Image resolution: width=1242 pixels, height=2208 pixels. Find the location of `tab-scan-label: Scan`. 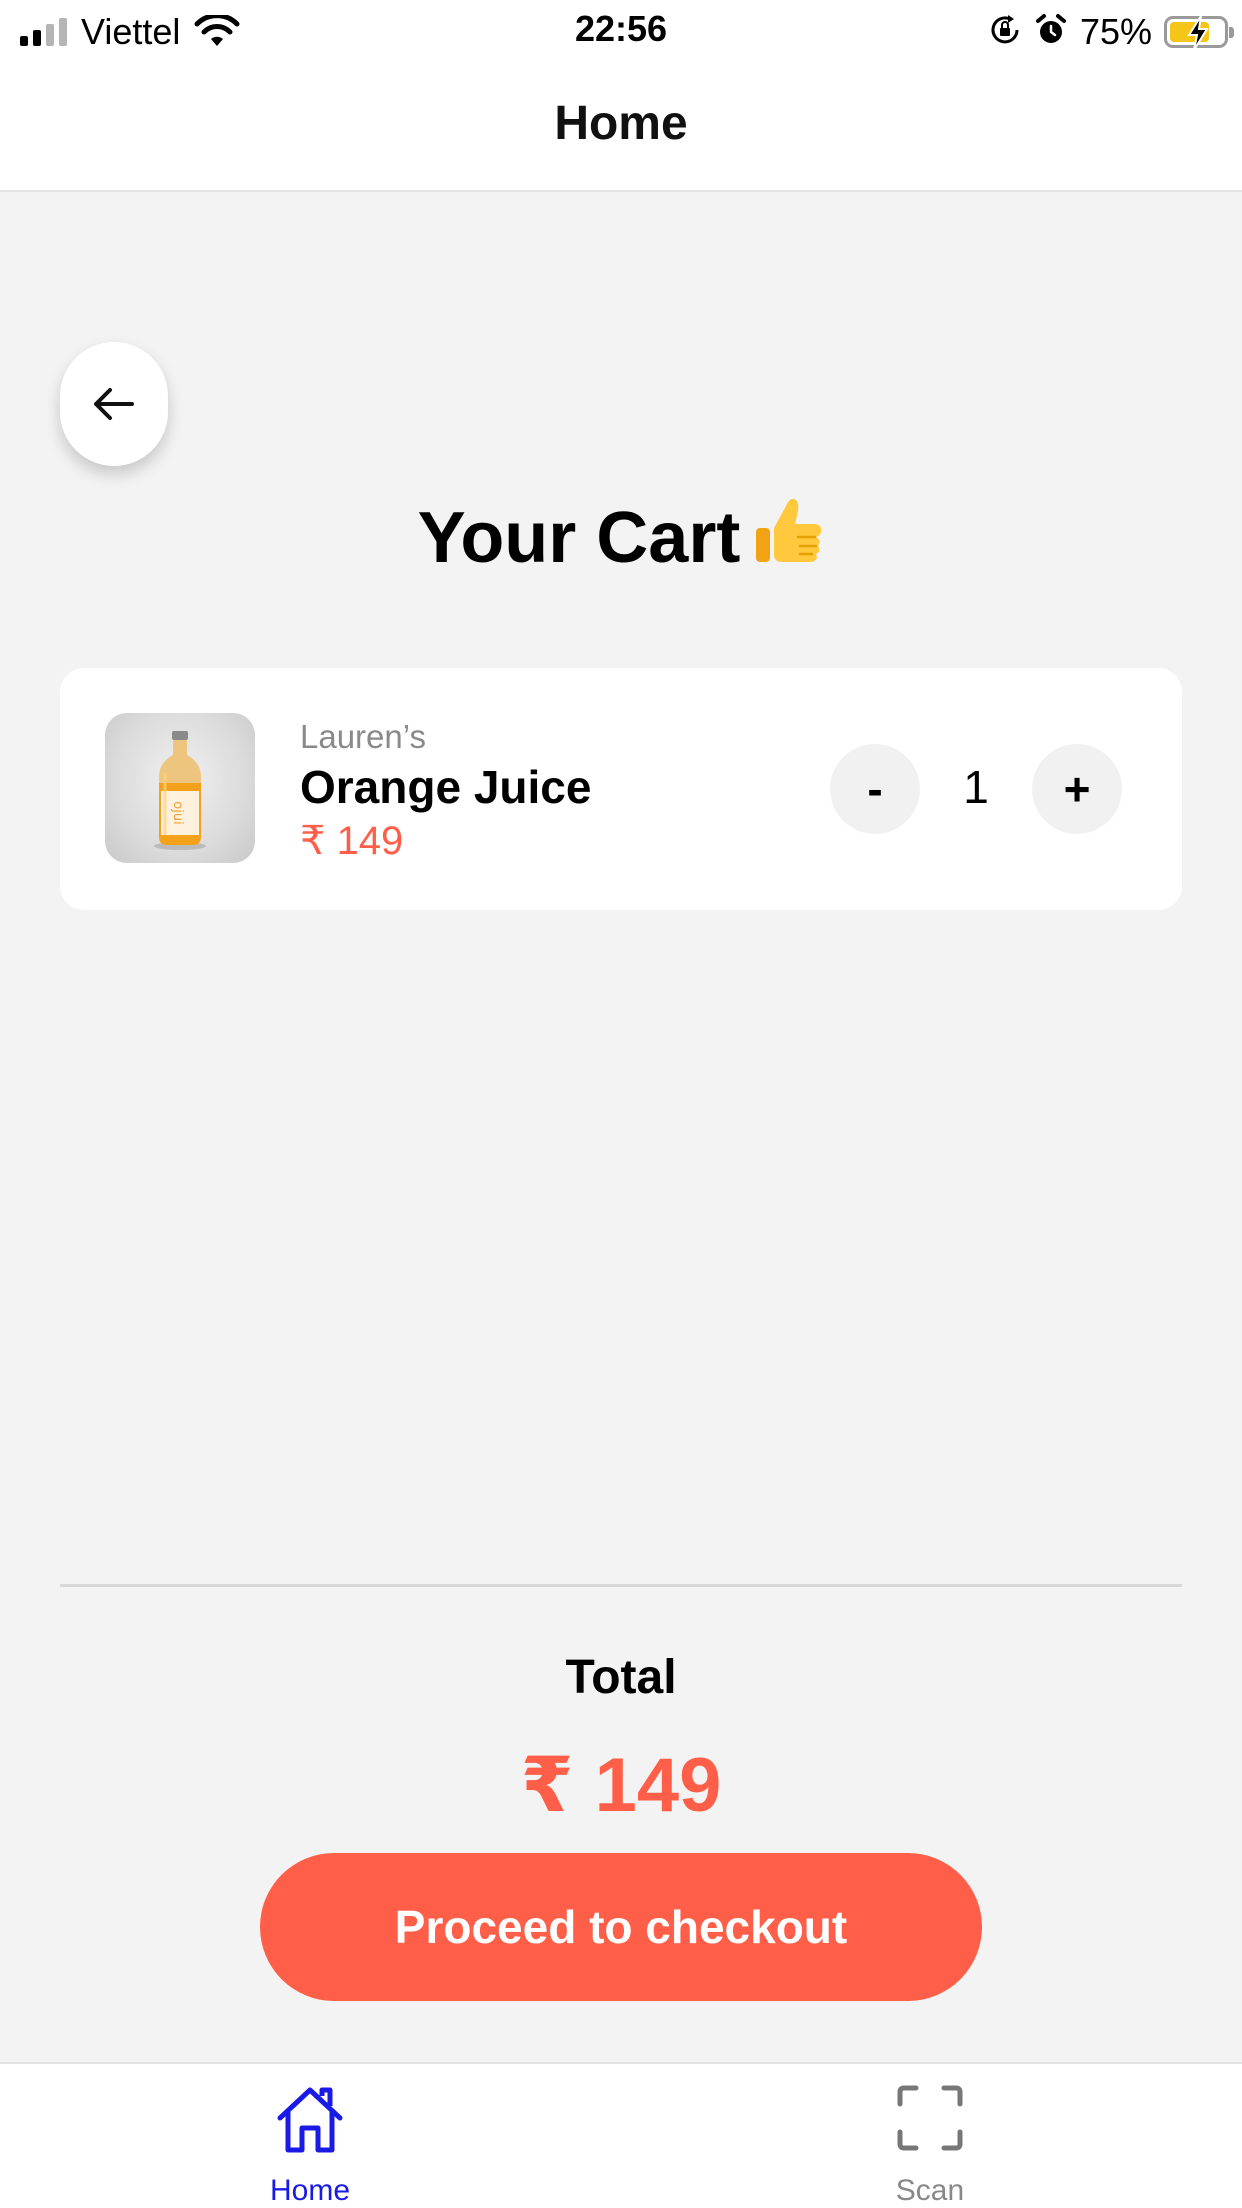

tab-scan-label: Scan is located at coordinates (930, 2190).